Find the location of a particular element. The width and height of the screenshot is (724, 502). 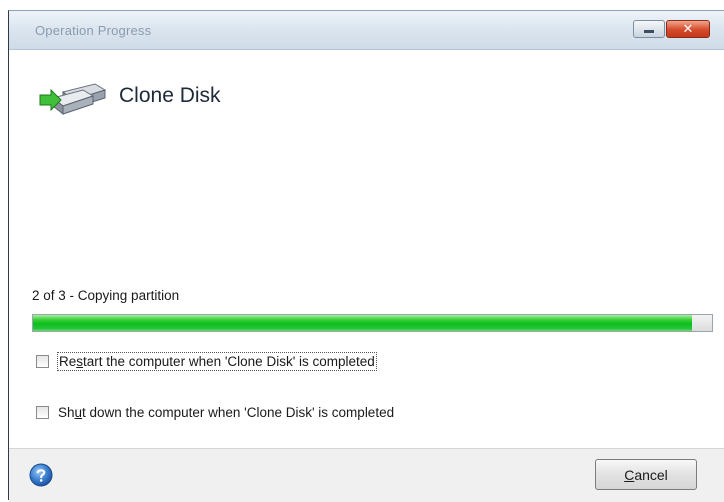

close-icon: ✕ is located at coordinates (688, 29).